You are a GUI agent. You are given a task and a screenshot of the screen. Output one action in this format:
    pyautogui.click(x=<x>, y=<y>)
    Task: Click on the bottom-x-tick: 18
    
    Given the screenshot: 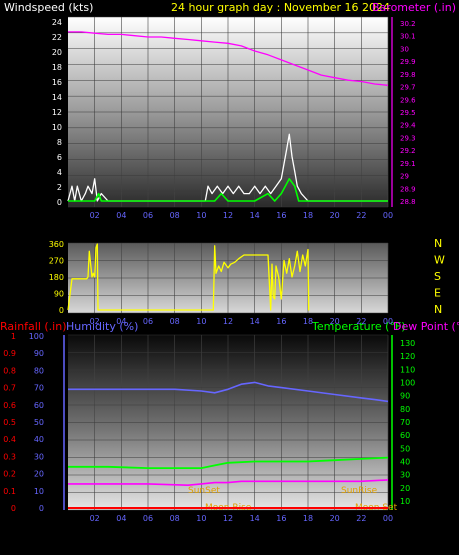 What is the action you would take?
    pyautogui.click(x=308, y=518)
    